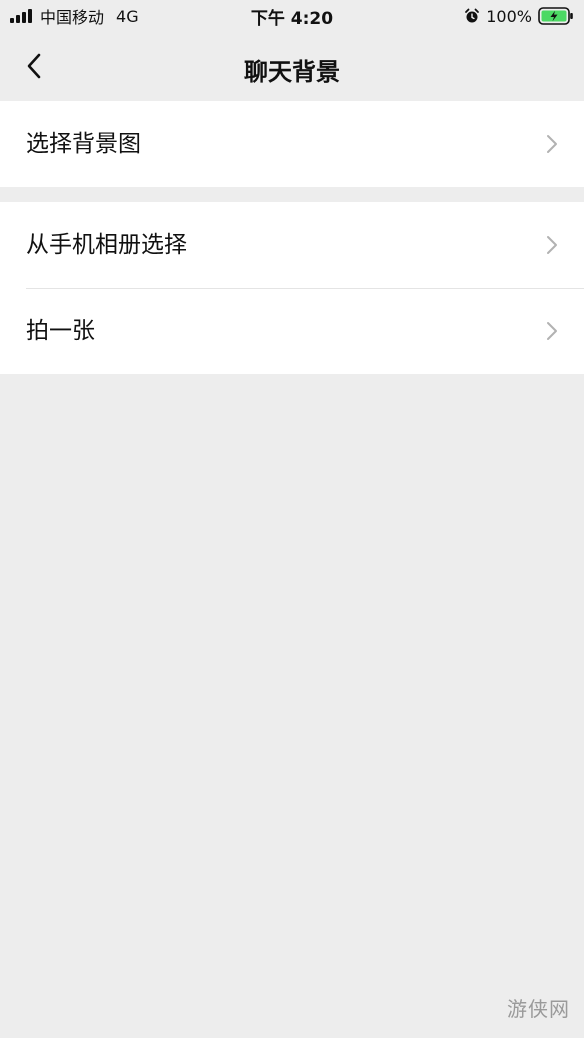  Describe the element at coordinates (472, 15) in the screenshot. I see `alarm-icon` at that location.